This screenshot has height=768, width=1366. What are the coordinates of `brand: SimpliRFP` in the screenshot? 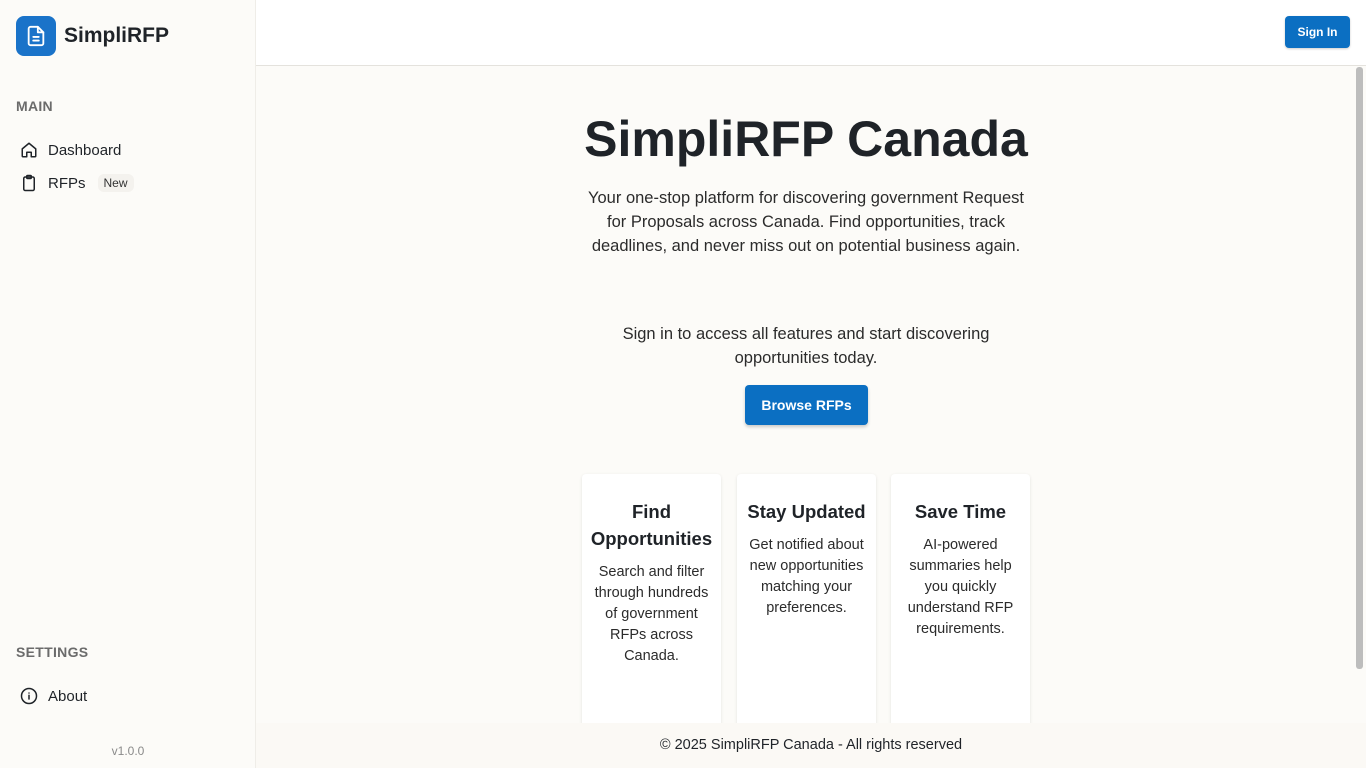 It's located at (92, 36).